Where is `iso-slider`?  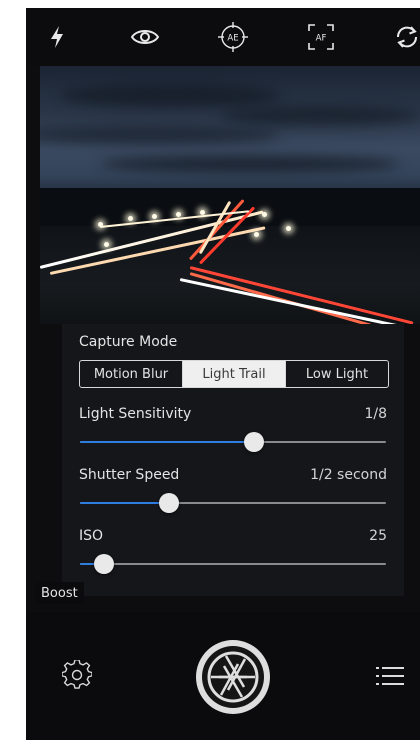
iso-slider is located at coordinates (233, 564).